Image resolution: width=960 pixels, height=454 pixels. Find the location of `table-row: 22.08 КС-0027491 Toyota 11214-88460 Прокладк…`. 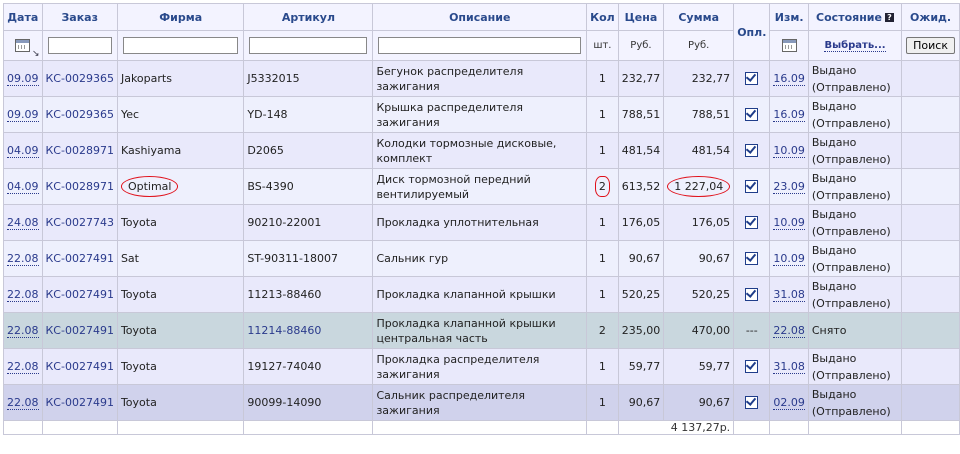

table-row: 22.08 КС-0027491 Toyota 11214-88460 Прокладк… is located at coordinates (481, 330).